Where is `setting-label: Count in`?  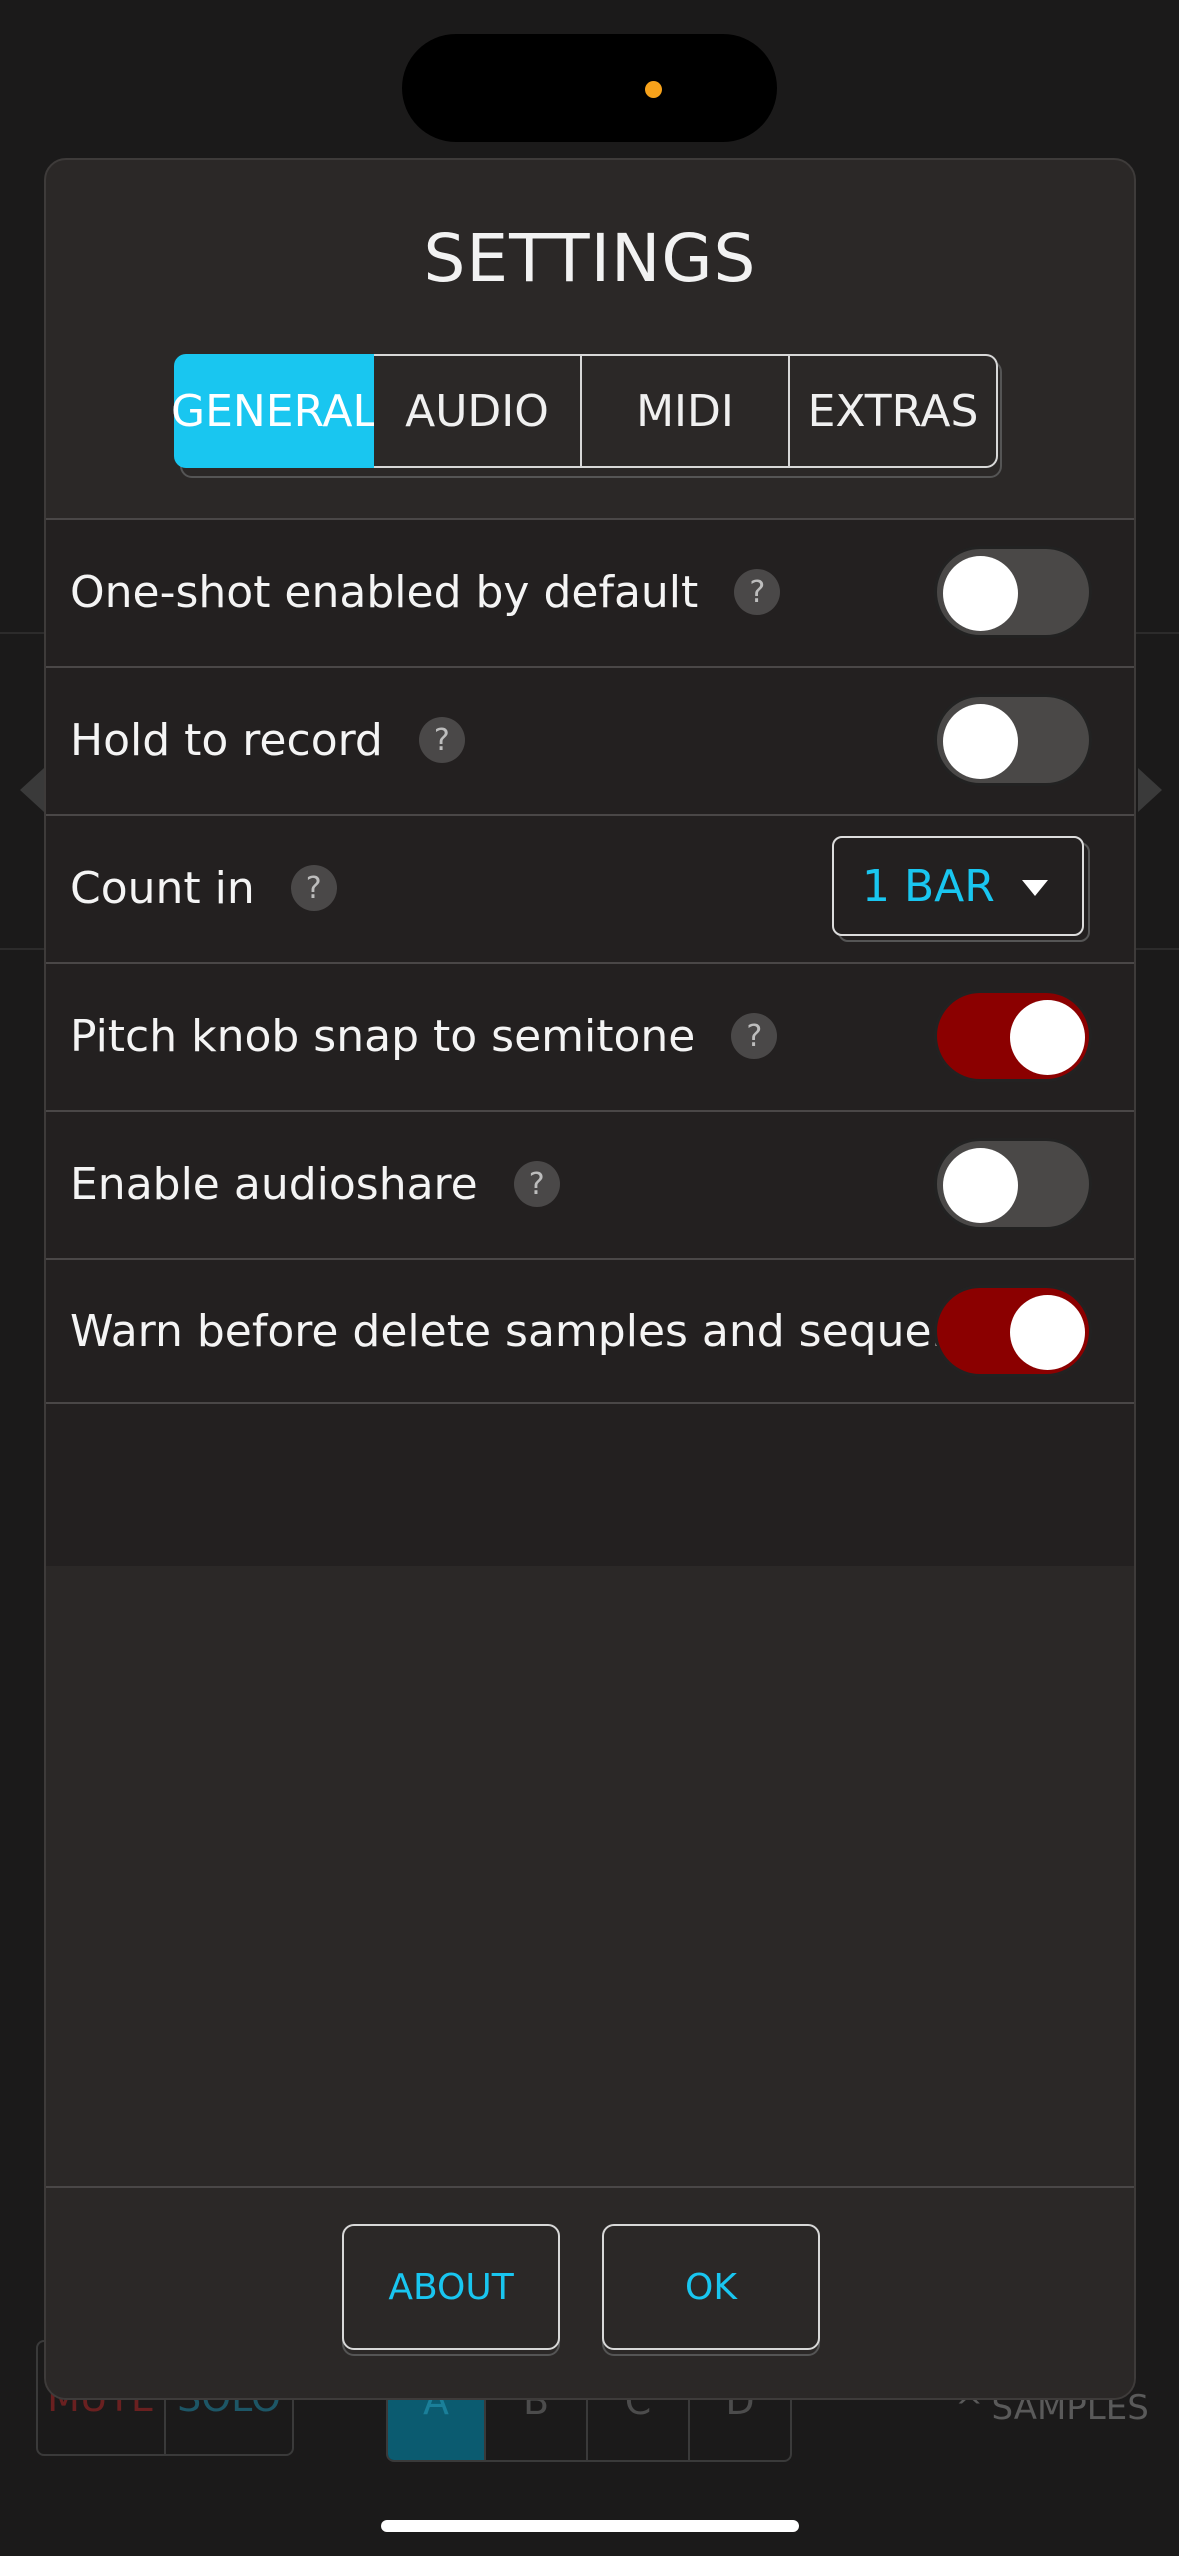
setting-label: Count in is located at coordinates (162, 888).